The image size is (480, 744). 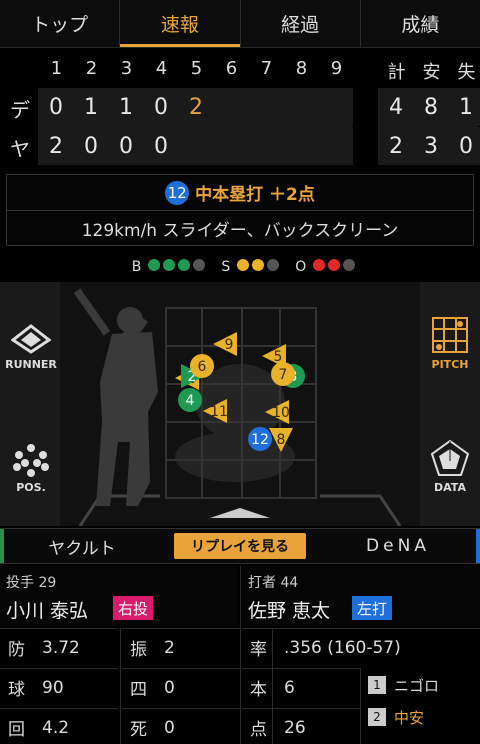 What do you see at coordinates (372, 608) in the screenshot?
I see `batter-hand-badge: 左打` at bounding box center [372, 608].